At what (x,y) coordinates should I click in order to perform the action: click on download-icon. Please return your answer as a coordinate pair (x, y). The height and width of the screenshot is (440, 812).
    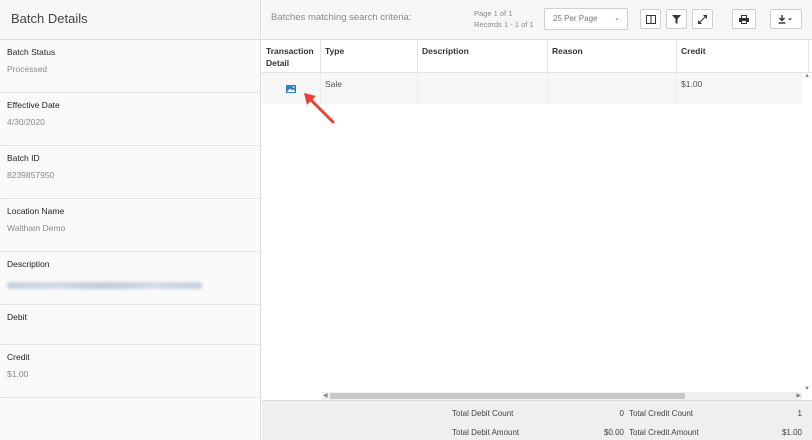
    Looking at the image, I should click on (785, 19).